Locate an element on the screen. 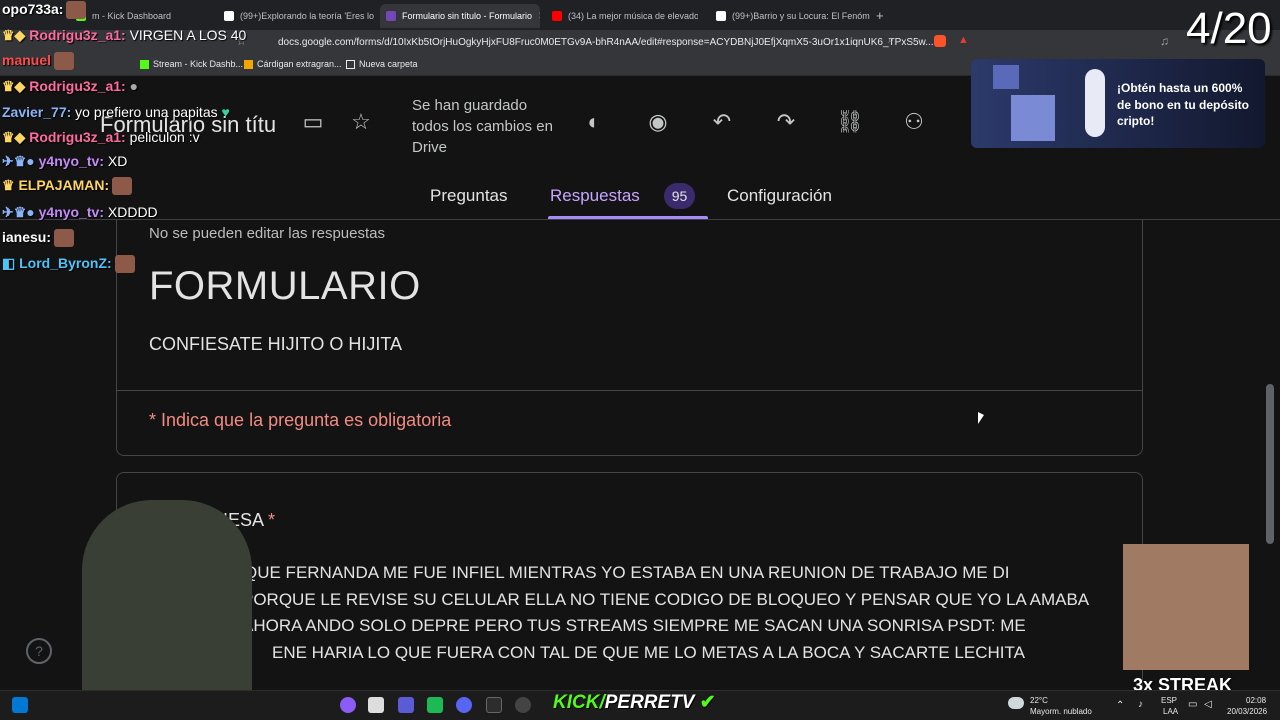  badge-icon: ♛ is located at coordinates (8, 185).